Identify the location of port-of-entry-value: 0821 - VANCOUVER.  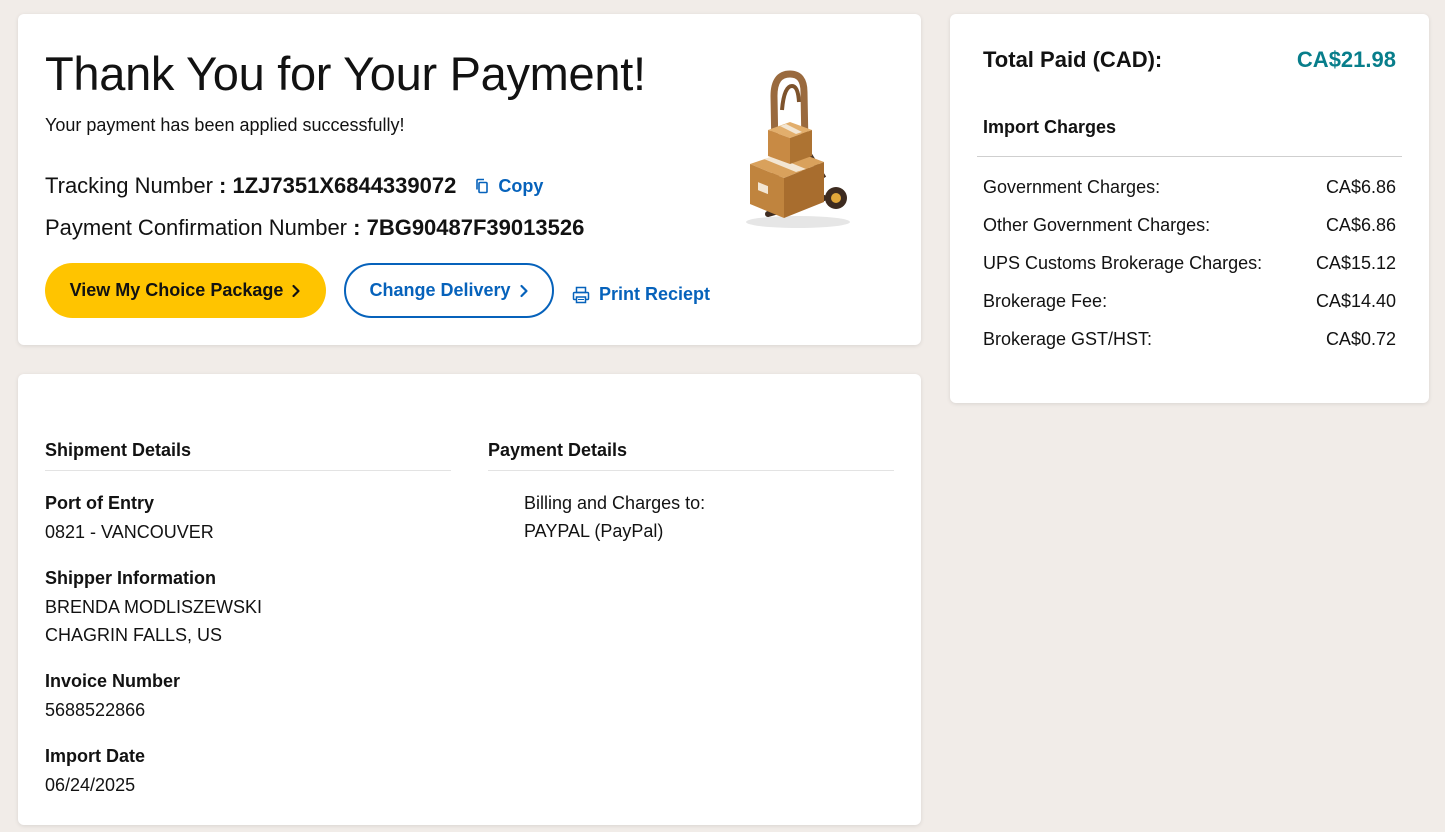
(129, 532).